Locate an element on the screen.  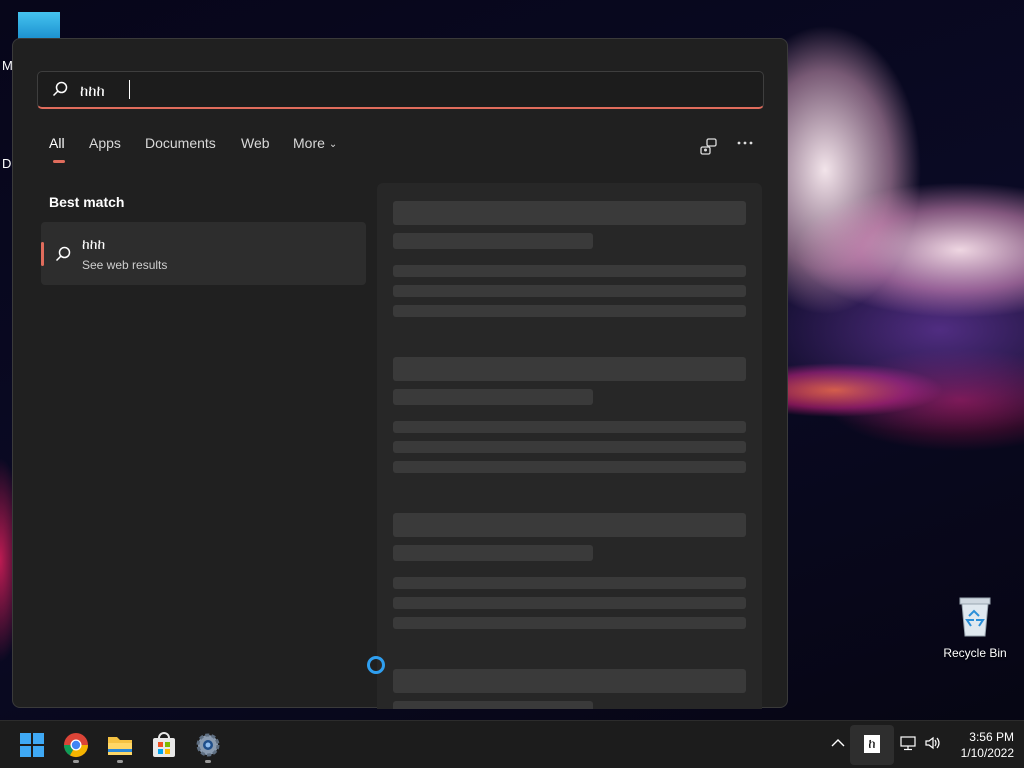
best-match-result: ከከከ See web results is located at coordinates (203, 253).